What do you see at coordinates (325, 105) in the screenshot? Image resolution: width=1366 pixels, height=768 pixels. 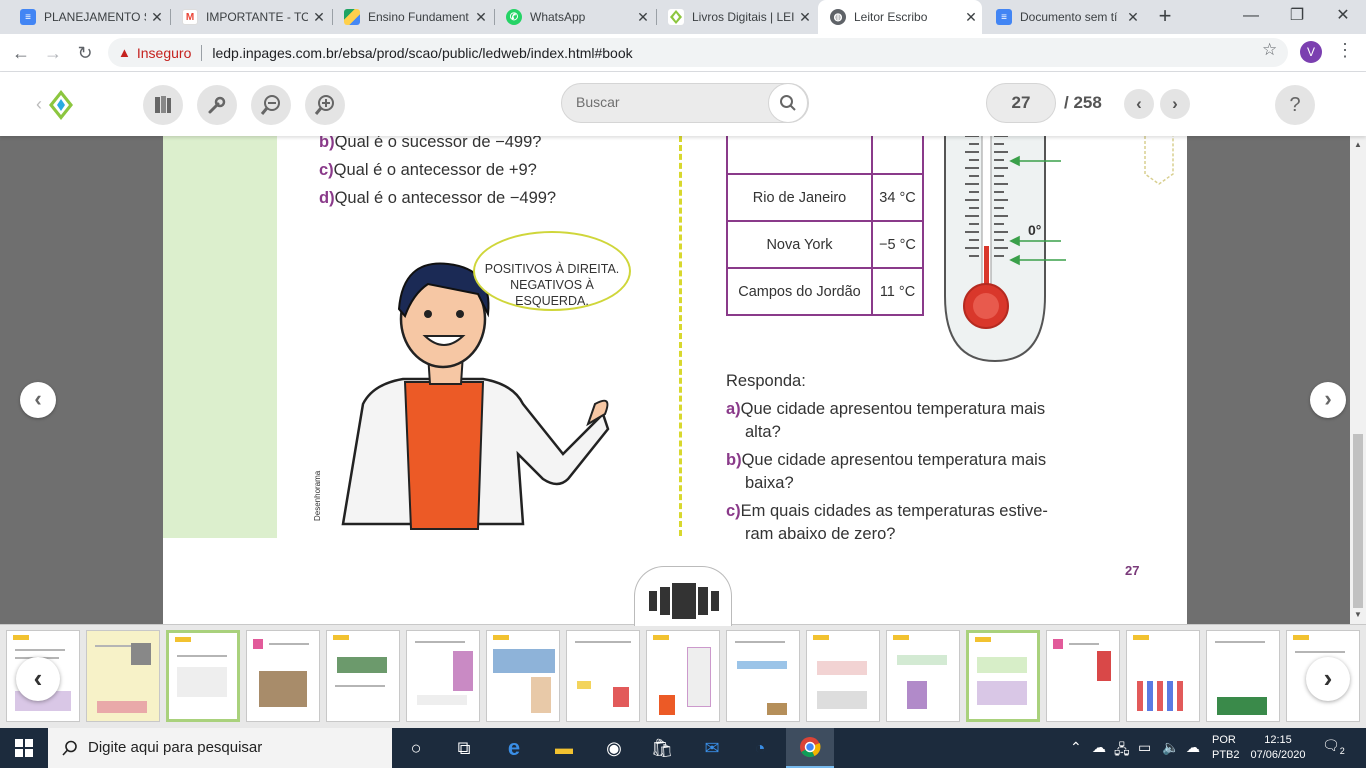 I see `zoom-in-button` at bounding box center [325, 105].